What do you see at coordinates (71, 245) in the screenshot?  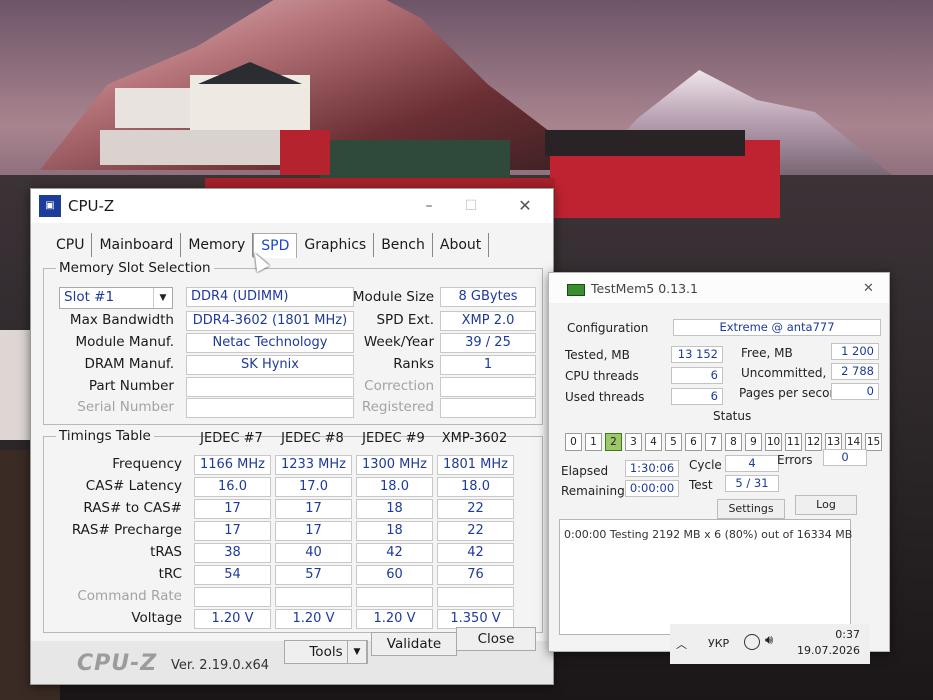 I see `tab-cpu: CPU` at bounding box center [71, 245].